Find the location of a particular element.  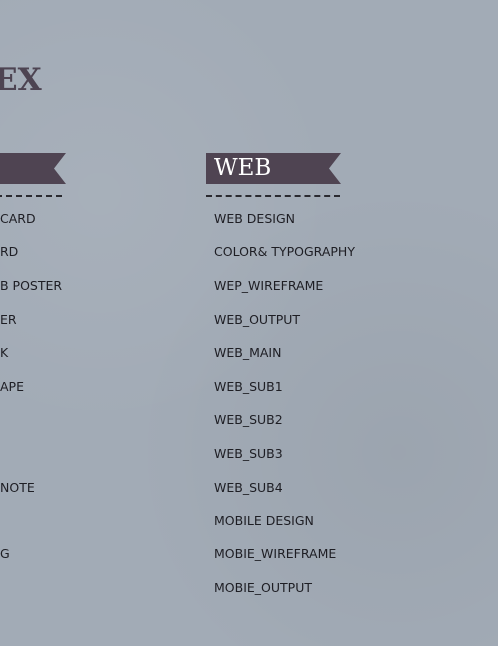

index-item-left: ER is located at coordinates (8, 320).